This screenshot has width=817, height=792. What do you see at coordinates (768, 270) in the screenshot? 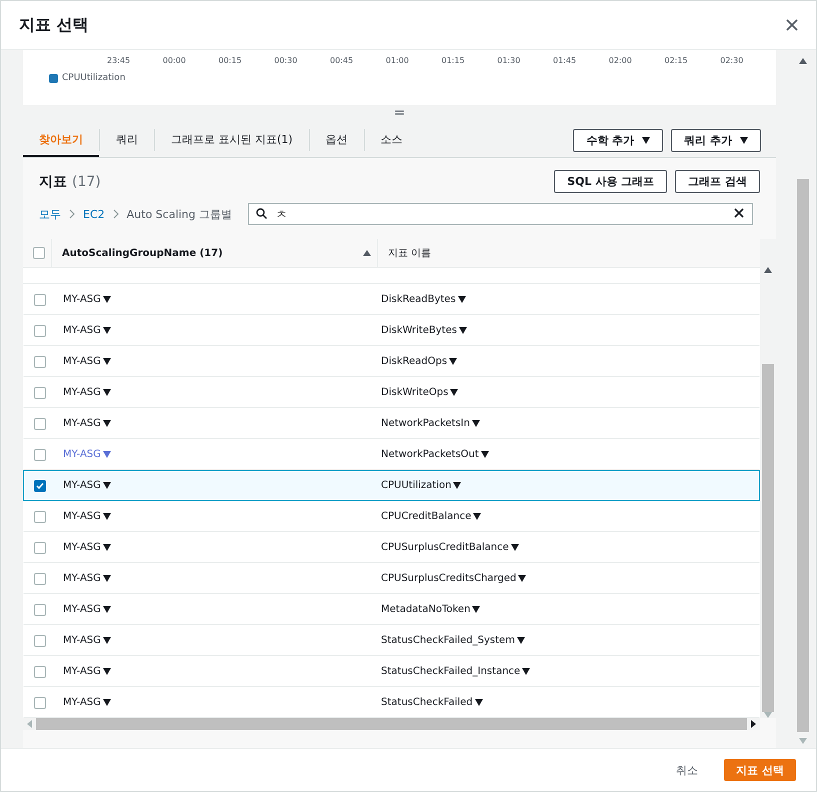
I see `scroll-up-icon` at bounding box center [768, 270].